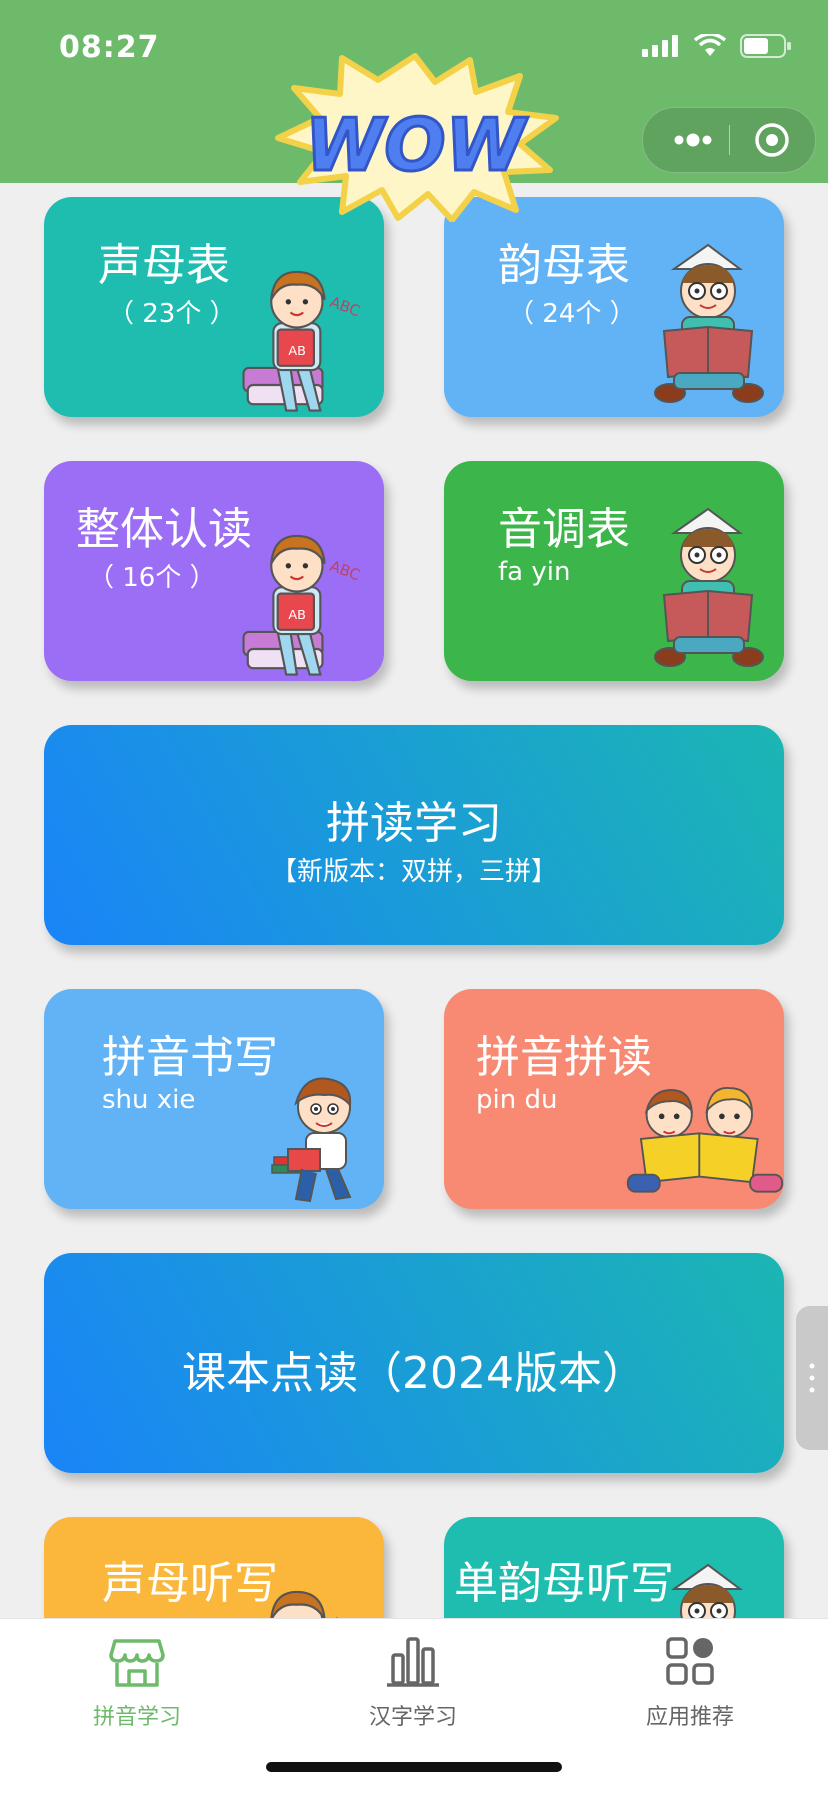 This screenshot has width=828, height=1793. I want to click on card-shengmu: 声母表 （ 23个 ）, so click(214, 307).